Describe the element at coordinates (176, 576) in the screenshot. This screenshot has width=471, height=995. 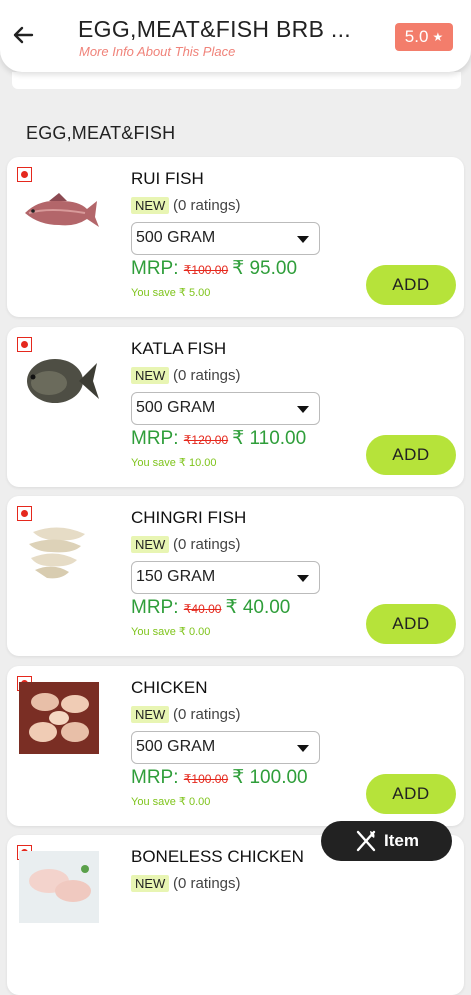
I see `quantity-value: 150 GRAM` at that location.